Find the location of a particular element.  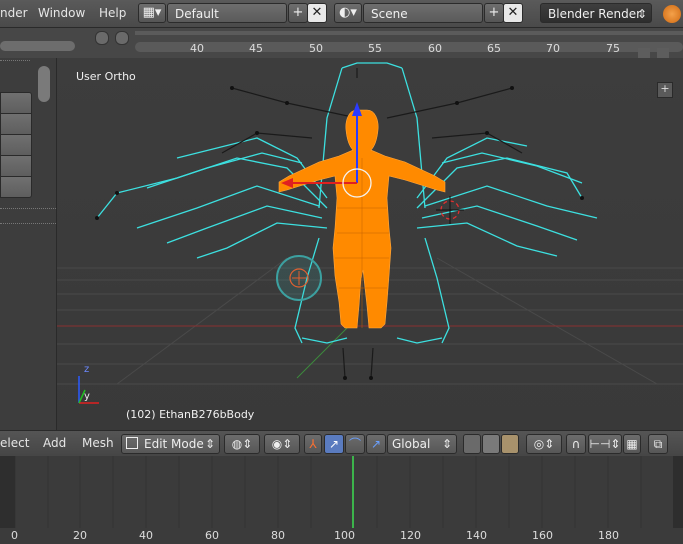

delete-screen-button: ✕ is located at coordinates (317, 13).